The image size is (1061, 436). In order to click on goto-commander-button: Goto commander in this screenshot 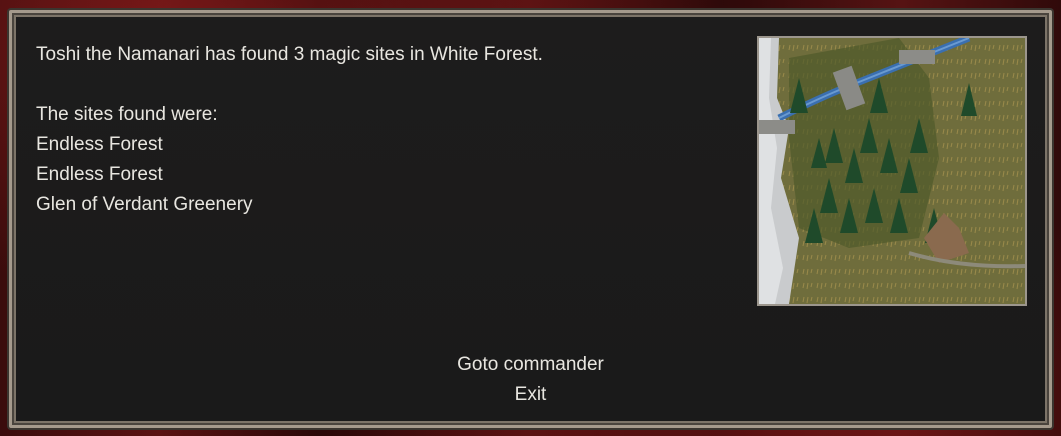, I will do `click(530, 365)`.